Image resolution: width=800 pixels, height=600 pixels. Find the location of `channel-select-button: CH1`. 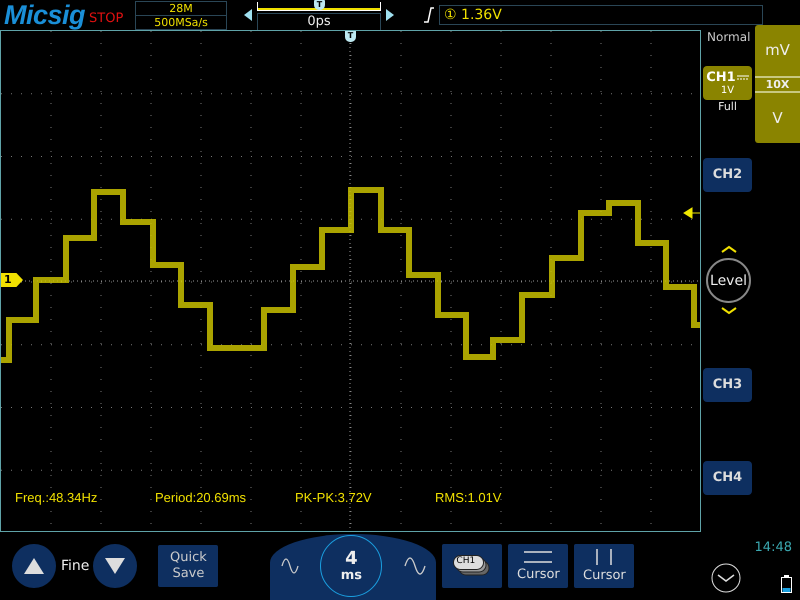

channel-select-button: CH1 is located at coordinates (472, 566).